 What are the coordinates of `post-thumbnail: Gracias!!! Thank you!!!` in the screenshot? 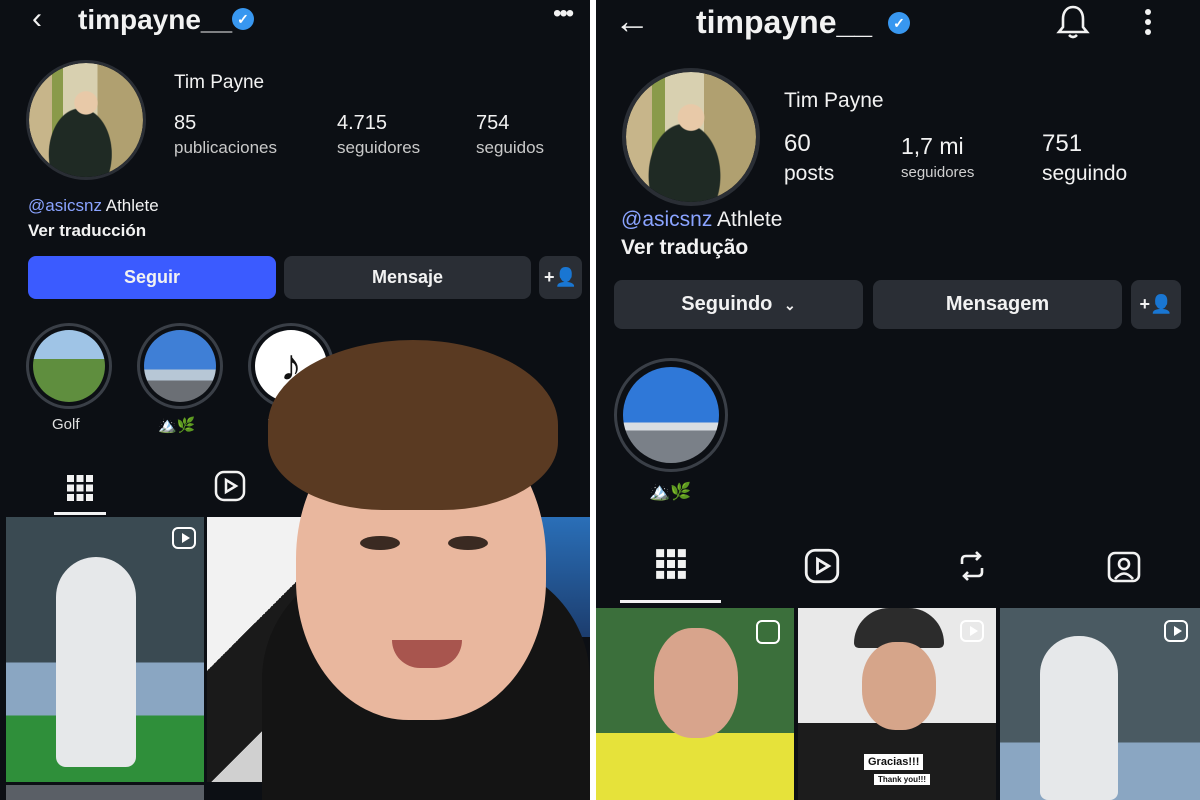 It's located at (897, 704).